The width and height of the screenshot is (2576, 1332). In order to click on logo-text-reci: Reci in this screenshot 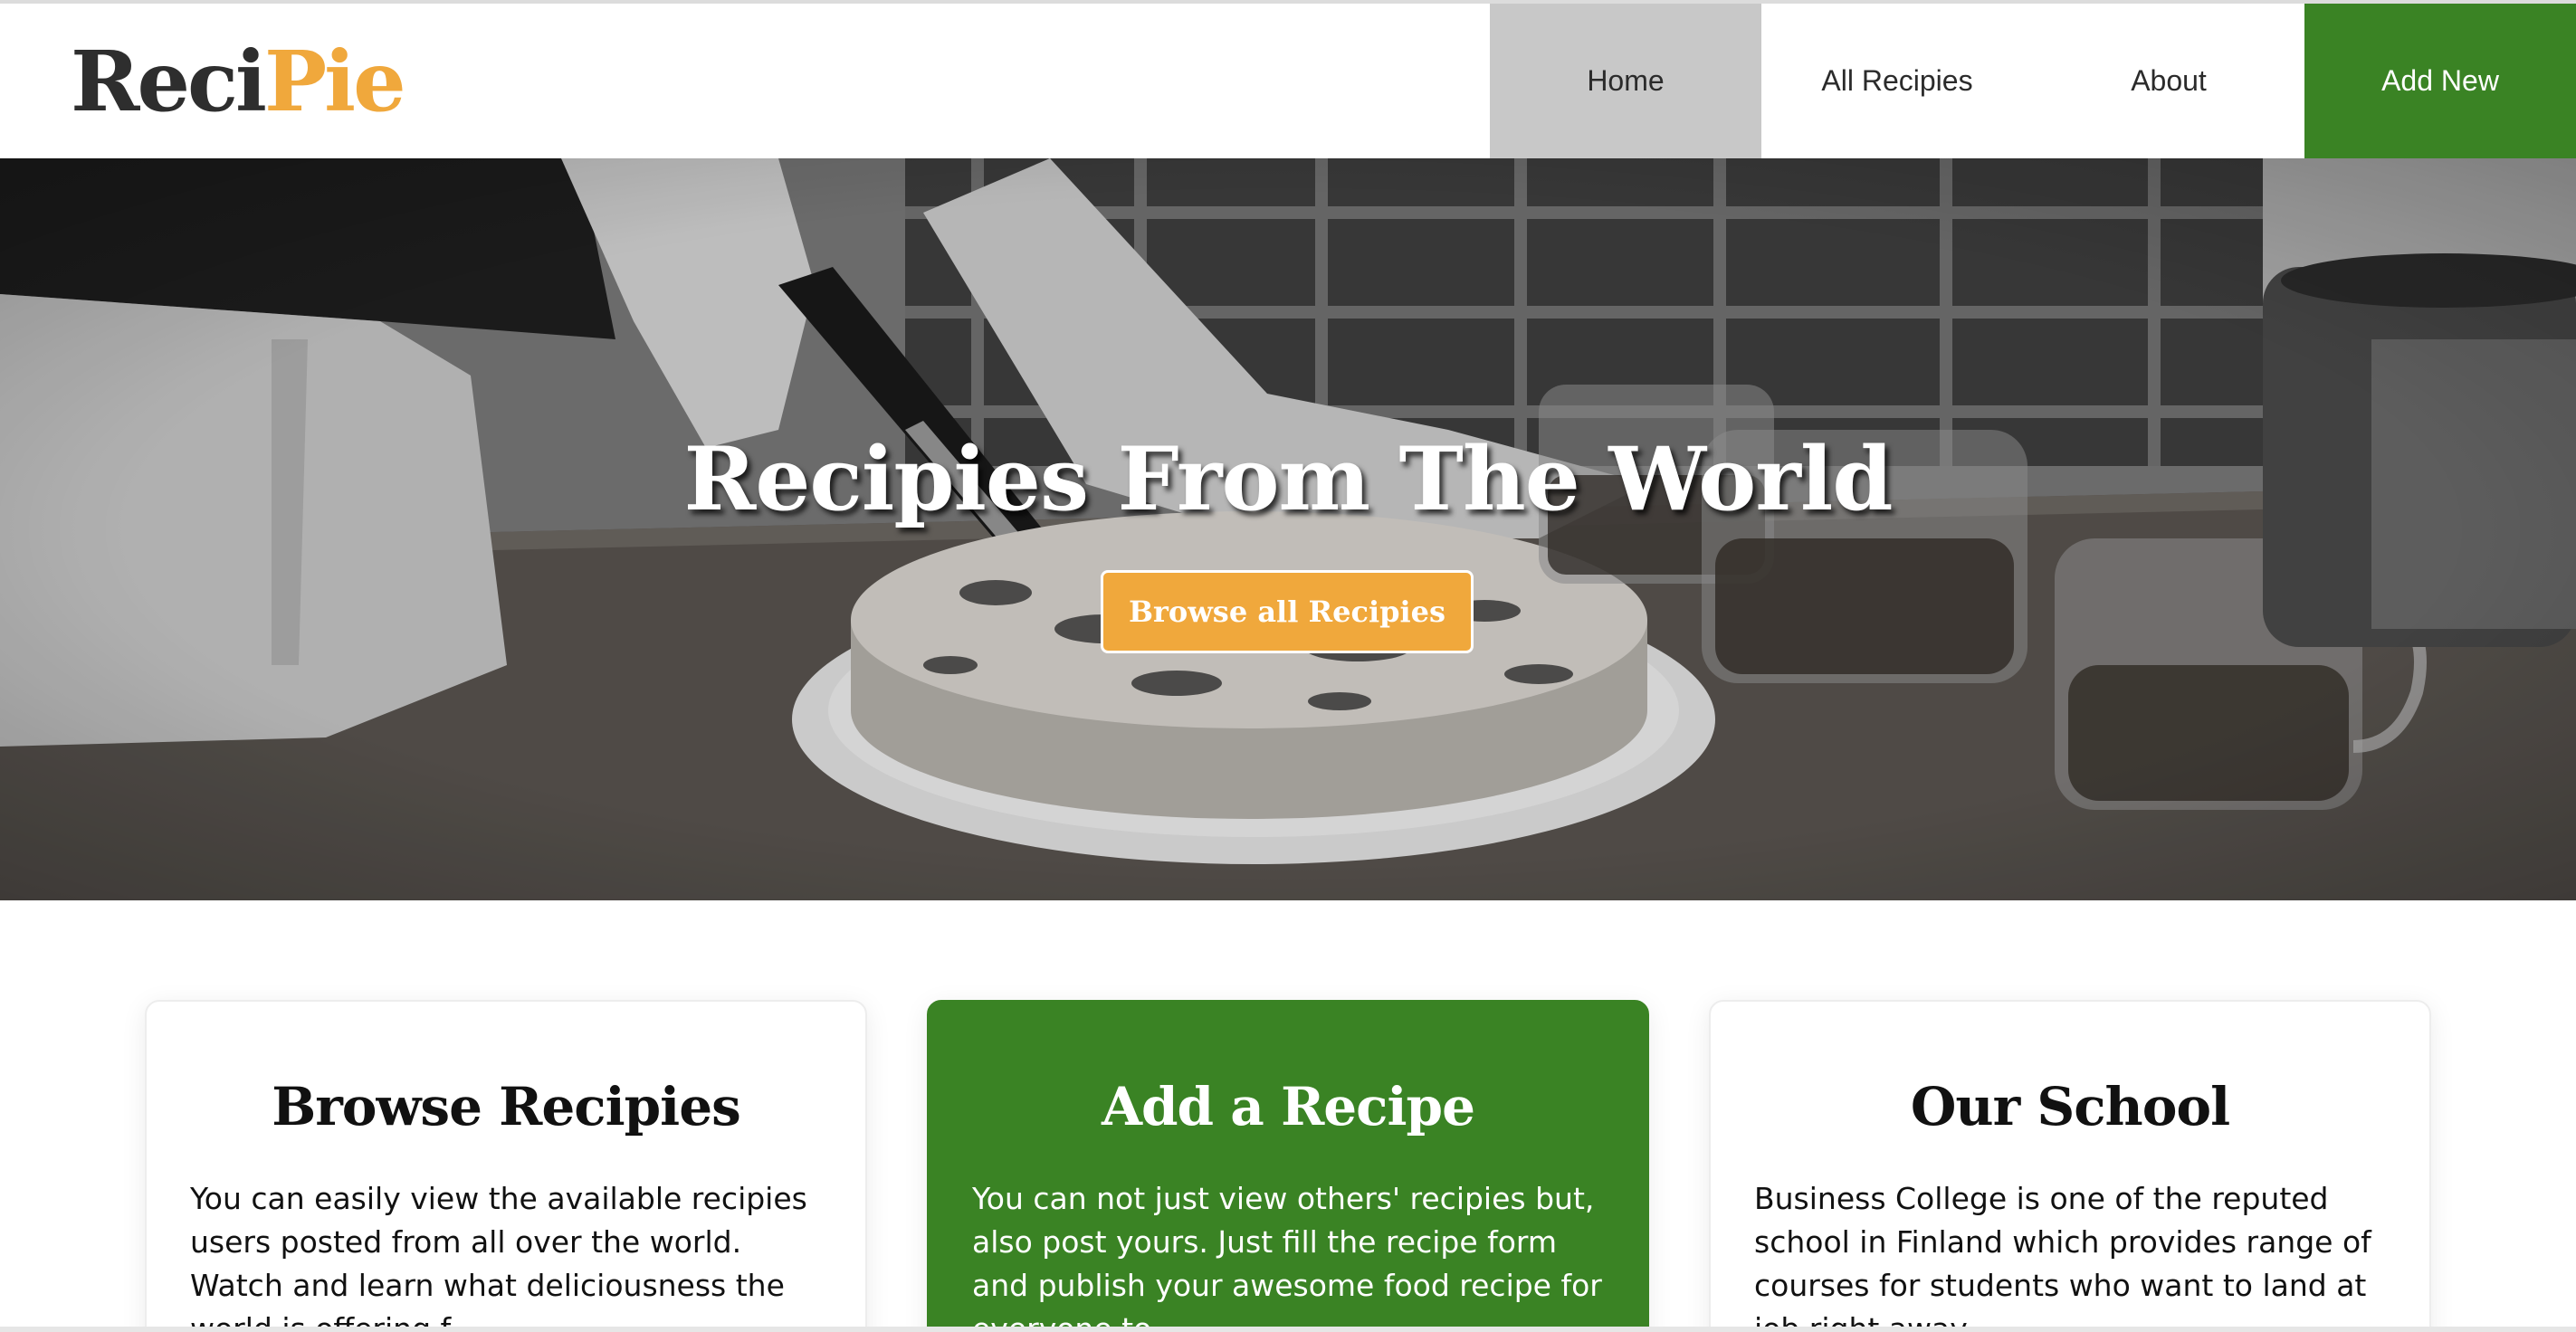, I will do `click(169, 81)`.